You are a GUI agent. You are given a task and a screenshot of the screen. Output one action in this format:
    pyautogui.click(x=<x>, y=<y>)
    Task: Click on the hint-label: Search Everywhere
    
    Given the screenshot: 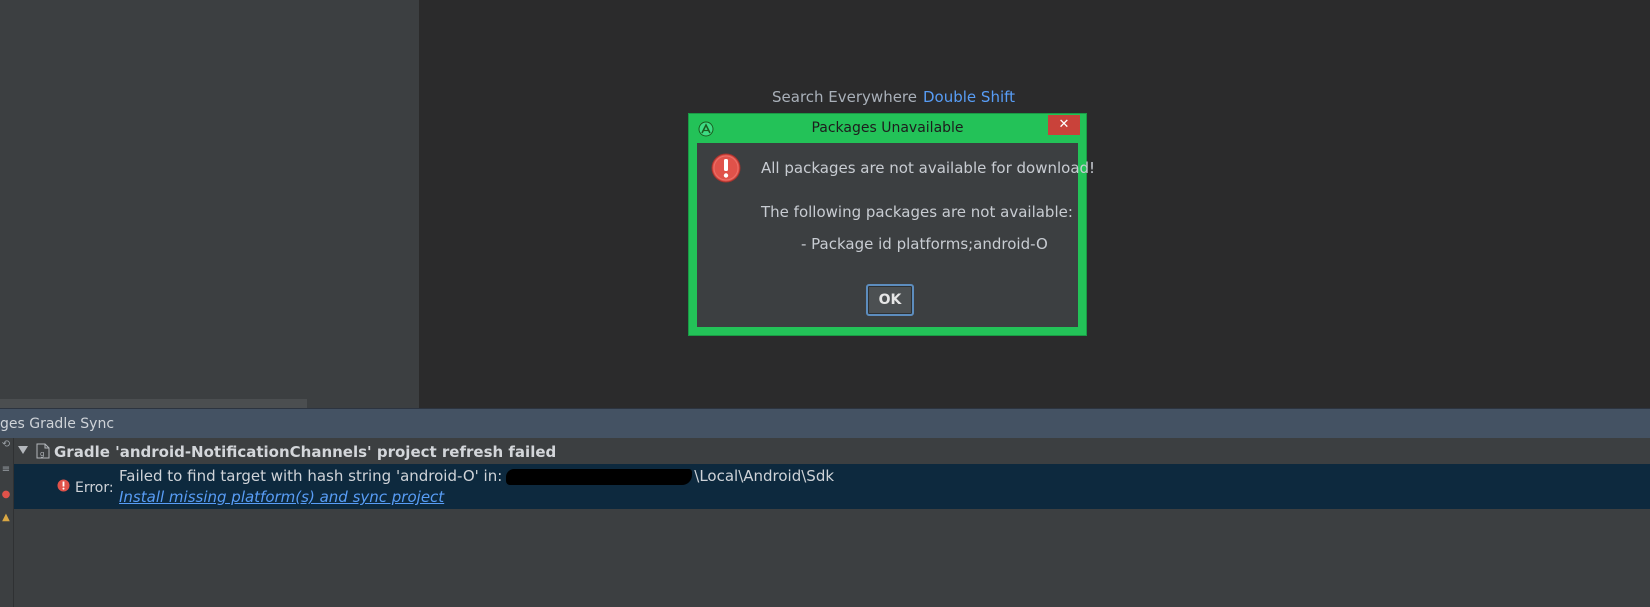 What is the action you would take?
    pyautogui.click(x=844, y=97)
    